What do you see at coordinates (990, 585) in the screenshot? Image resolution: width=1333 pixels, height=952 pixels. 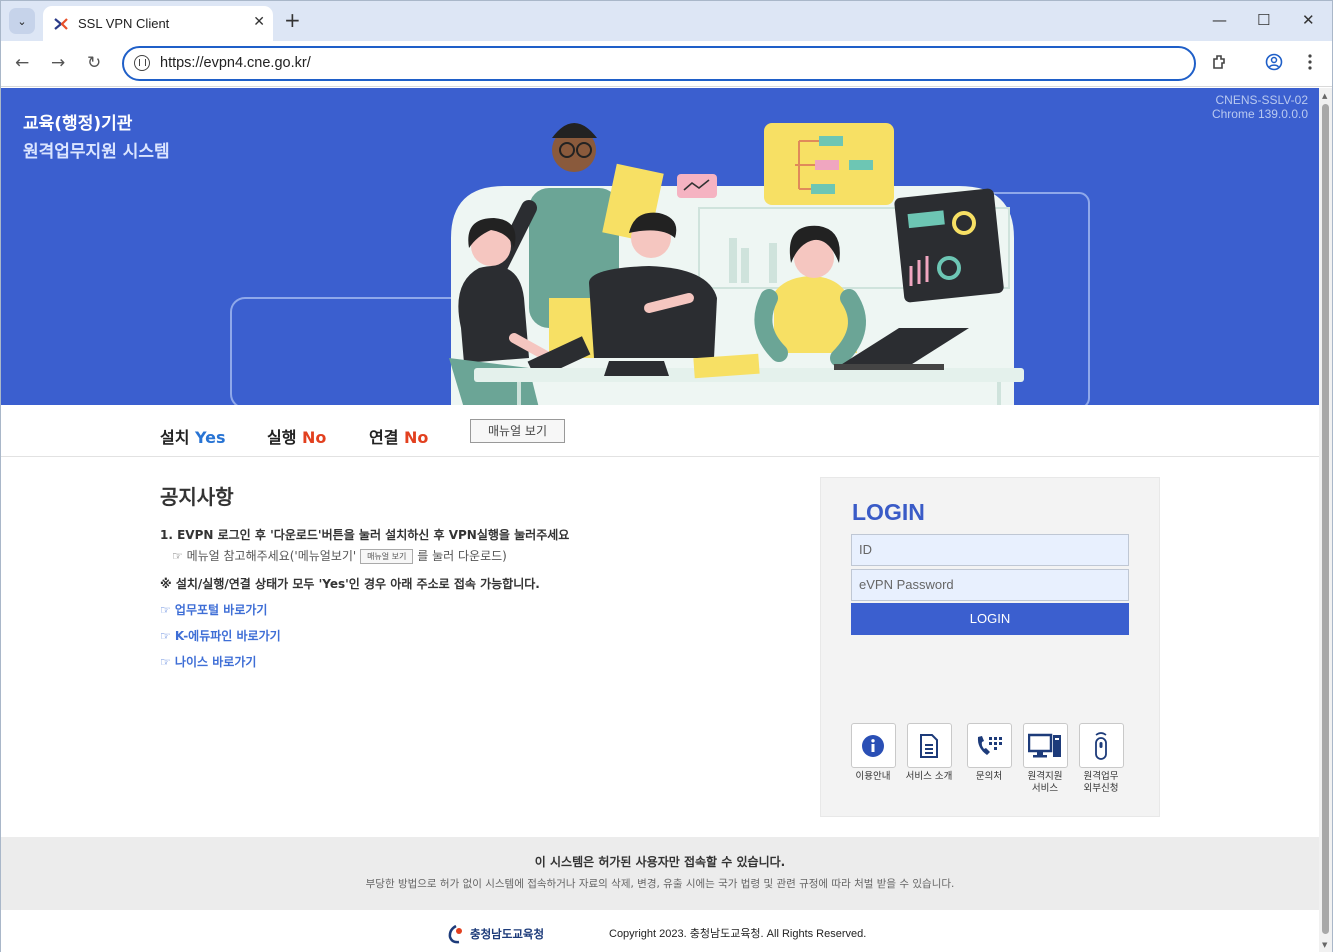 I see `password-input: eVPN Password` at bounding box center [990, 585].